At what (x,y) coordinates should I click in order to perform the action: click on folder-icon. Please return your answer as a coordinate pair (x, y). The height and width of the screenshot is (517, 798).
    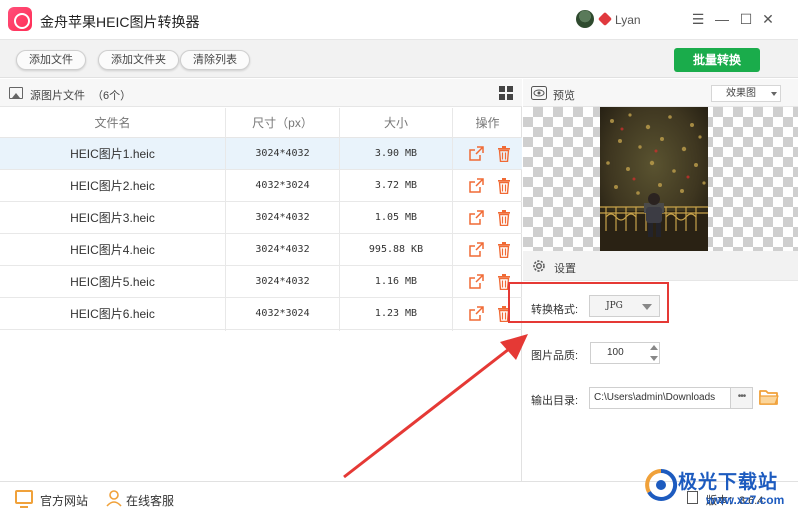
    Looking at the image, I should click on (769, 397).